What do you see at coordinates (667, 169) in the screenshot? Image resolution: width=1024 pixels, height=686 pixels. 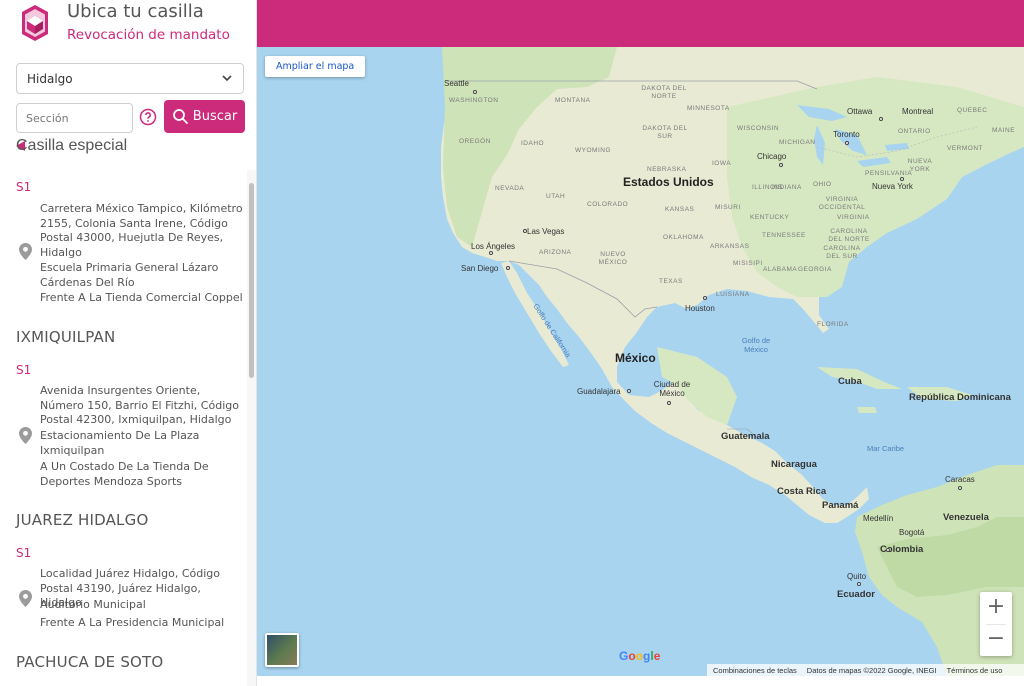 I see `map-label: NEBRASKA` at bounding box center [667, 169].